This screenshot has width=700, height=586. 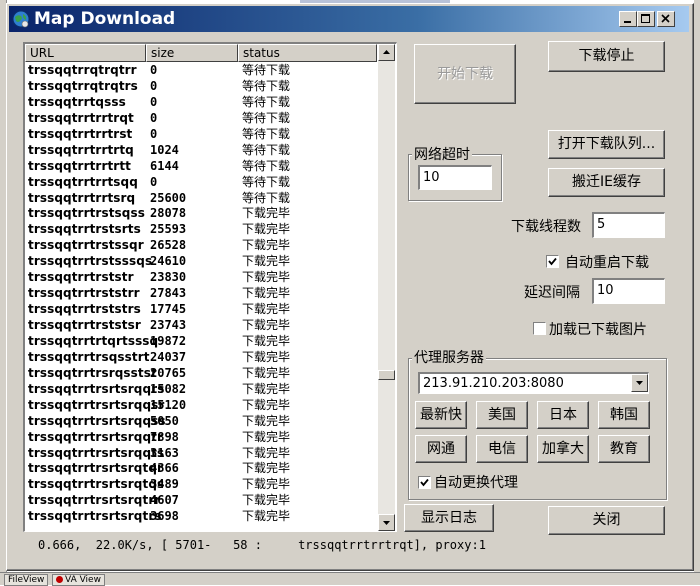 I want to click on cell-size: 25600, so click(x=168, y=197).